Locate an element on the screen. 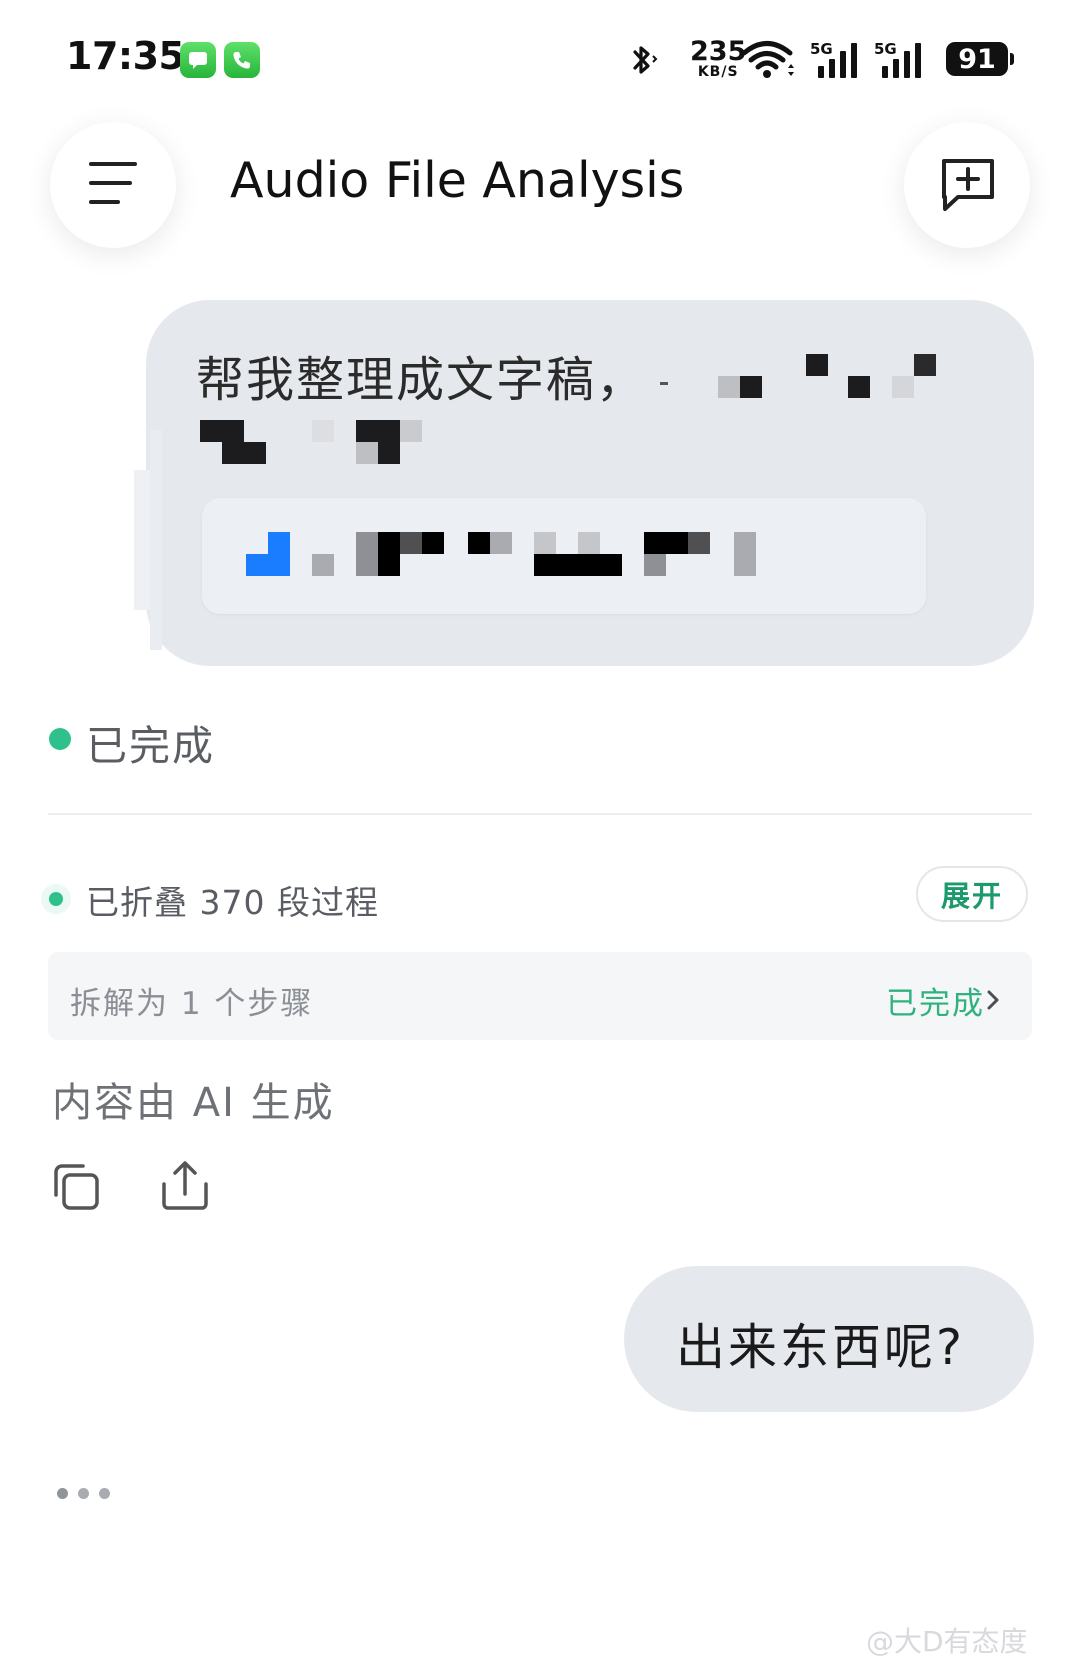 This screenshot has height=1669, width=1080. user-message-text: 帮我整理成文字稿， is located at coordinates (421, 380).